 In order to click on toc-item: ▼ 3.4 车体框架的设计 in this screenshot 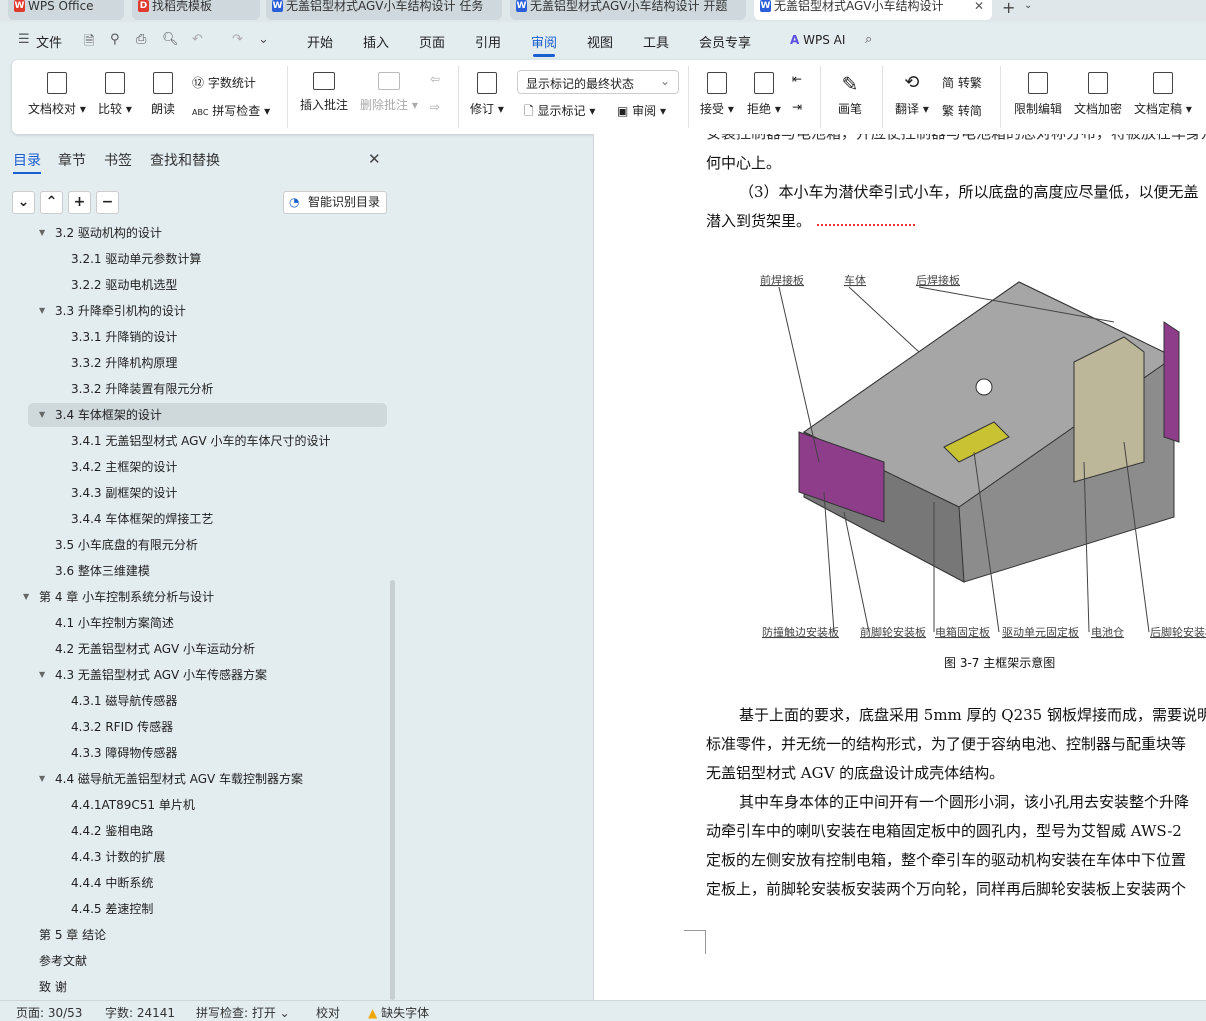, I will do `click(207, 415)`.